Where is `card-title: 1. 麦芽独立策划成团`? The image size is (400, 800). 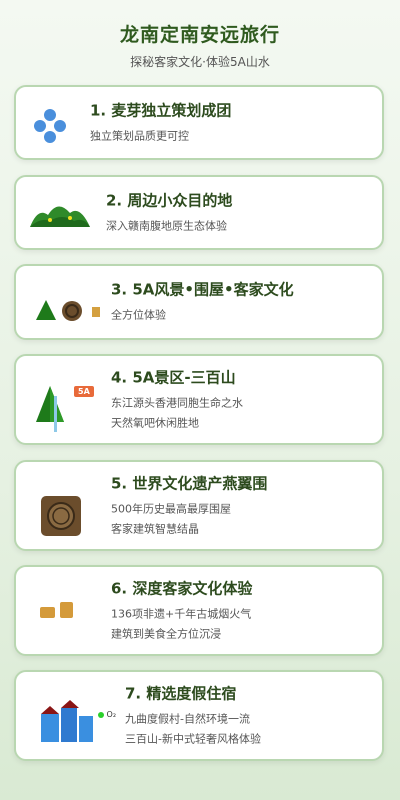
card-title: 1. 麦芽独立策划成团 is located at coordinates (161, 110).